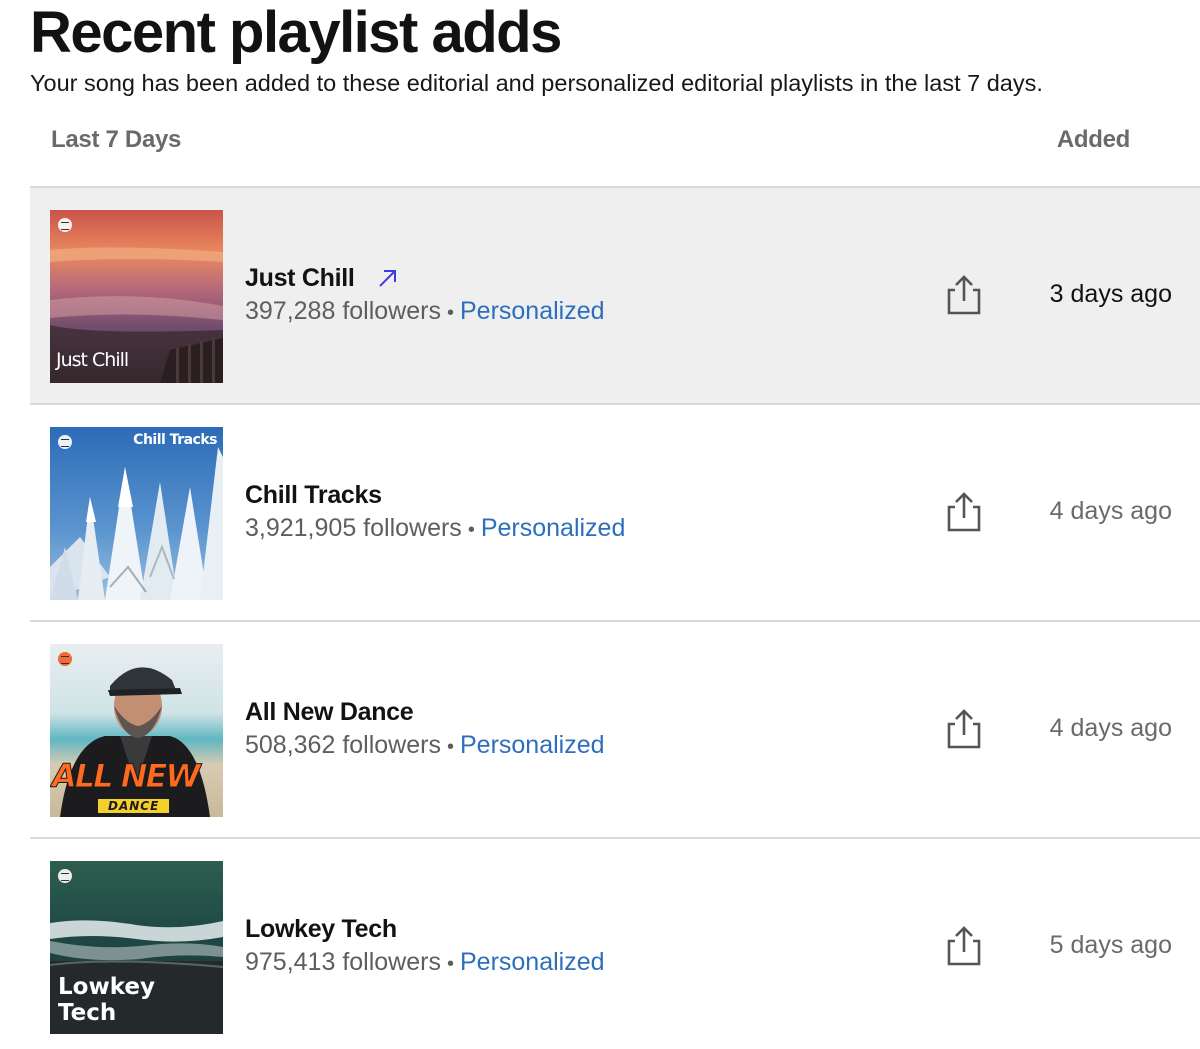 The width and height of the screenshot is (1200, 1049). I want to click on added-column-header: Added, so click(1093, 139).